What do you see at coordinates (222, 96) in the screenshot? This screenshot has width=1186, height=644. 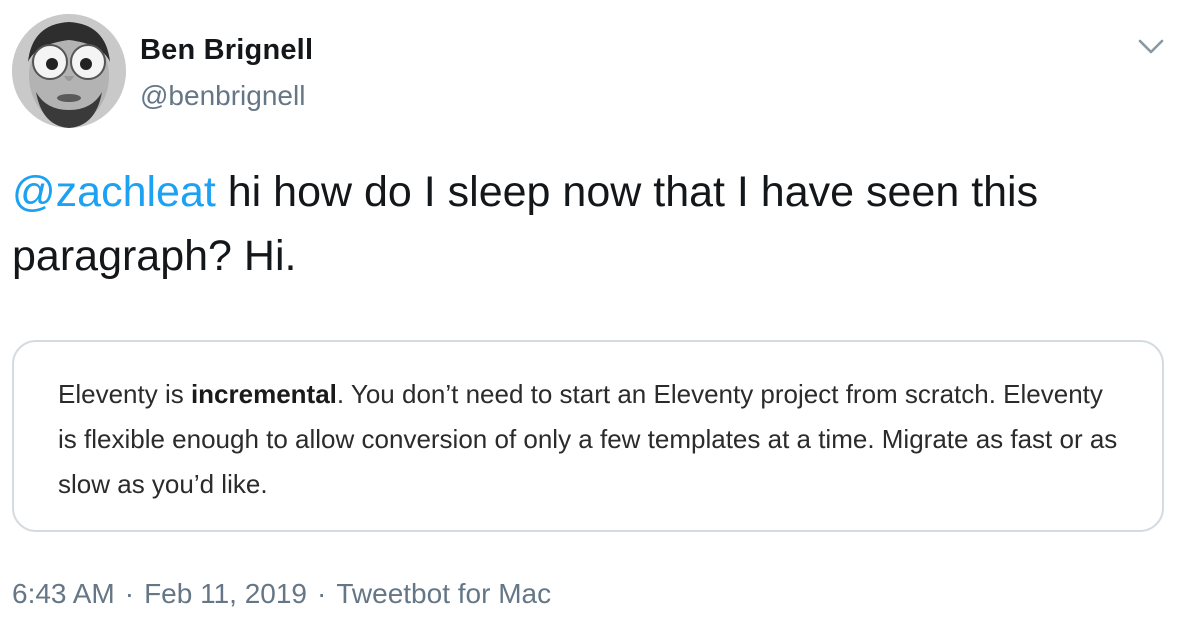 I see `author-handle: @benbrignell` at bounding box center [222, 96].